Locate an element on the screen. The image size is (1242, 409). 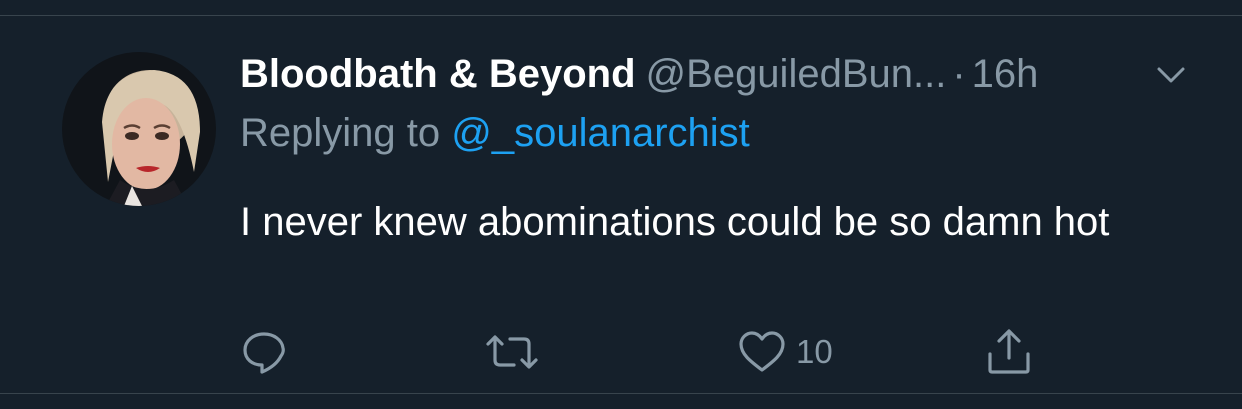
retweet-icon is located at coordinates (512, 352).